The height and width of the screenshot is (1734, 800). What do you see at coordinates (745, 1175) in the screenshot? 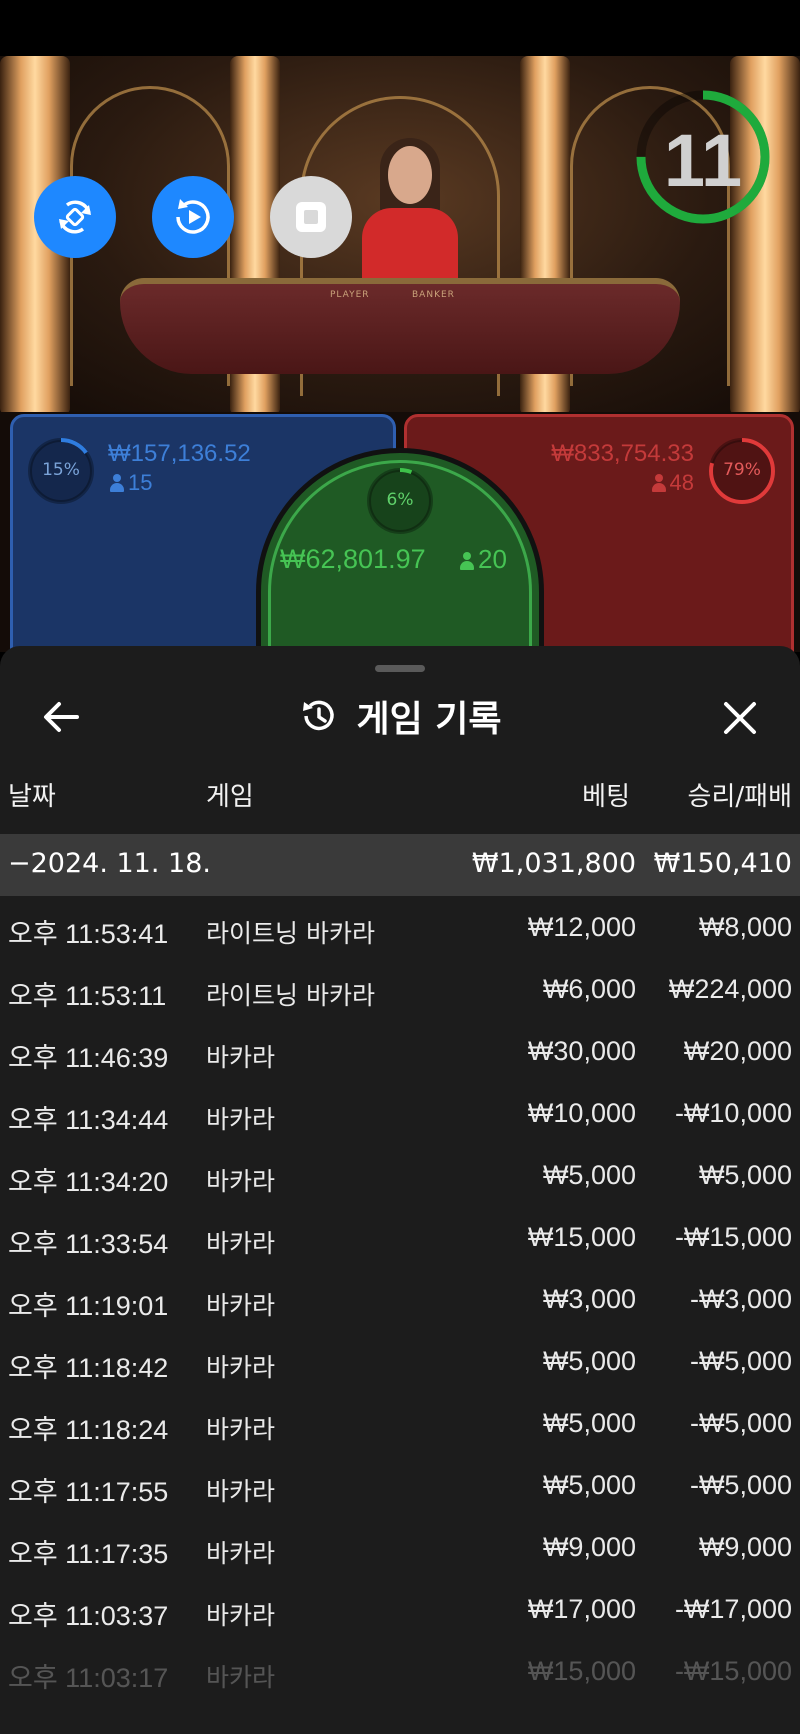
I see `row-win-loss: ₩5,000` at bounding box center [745, 1175].